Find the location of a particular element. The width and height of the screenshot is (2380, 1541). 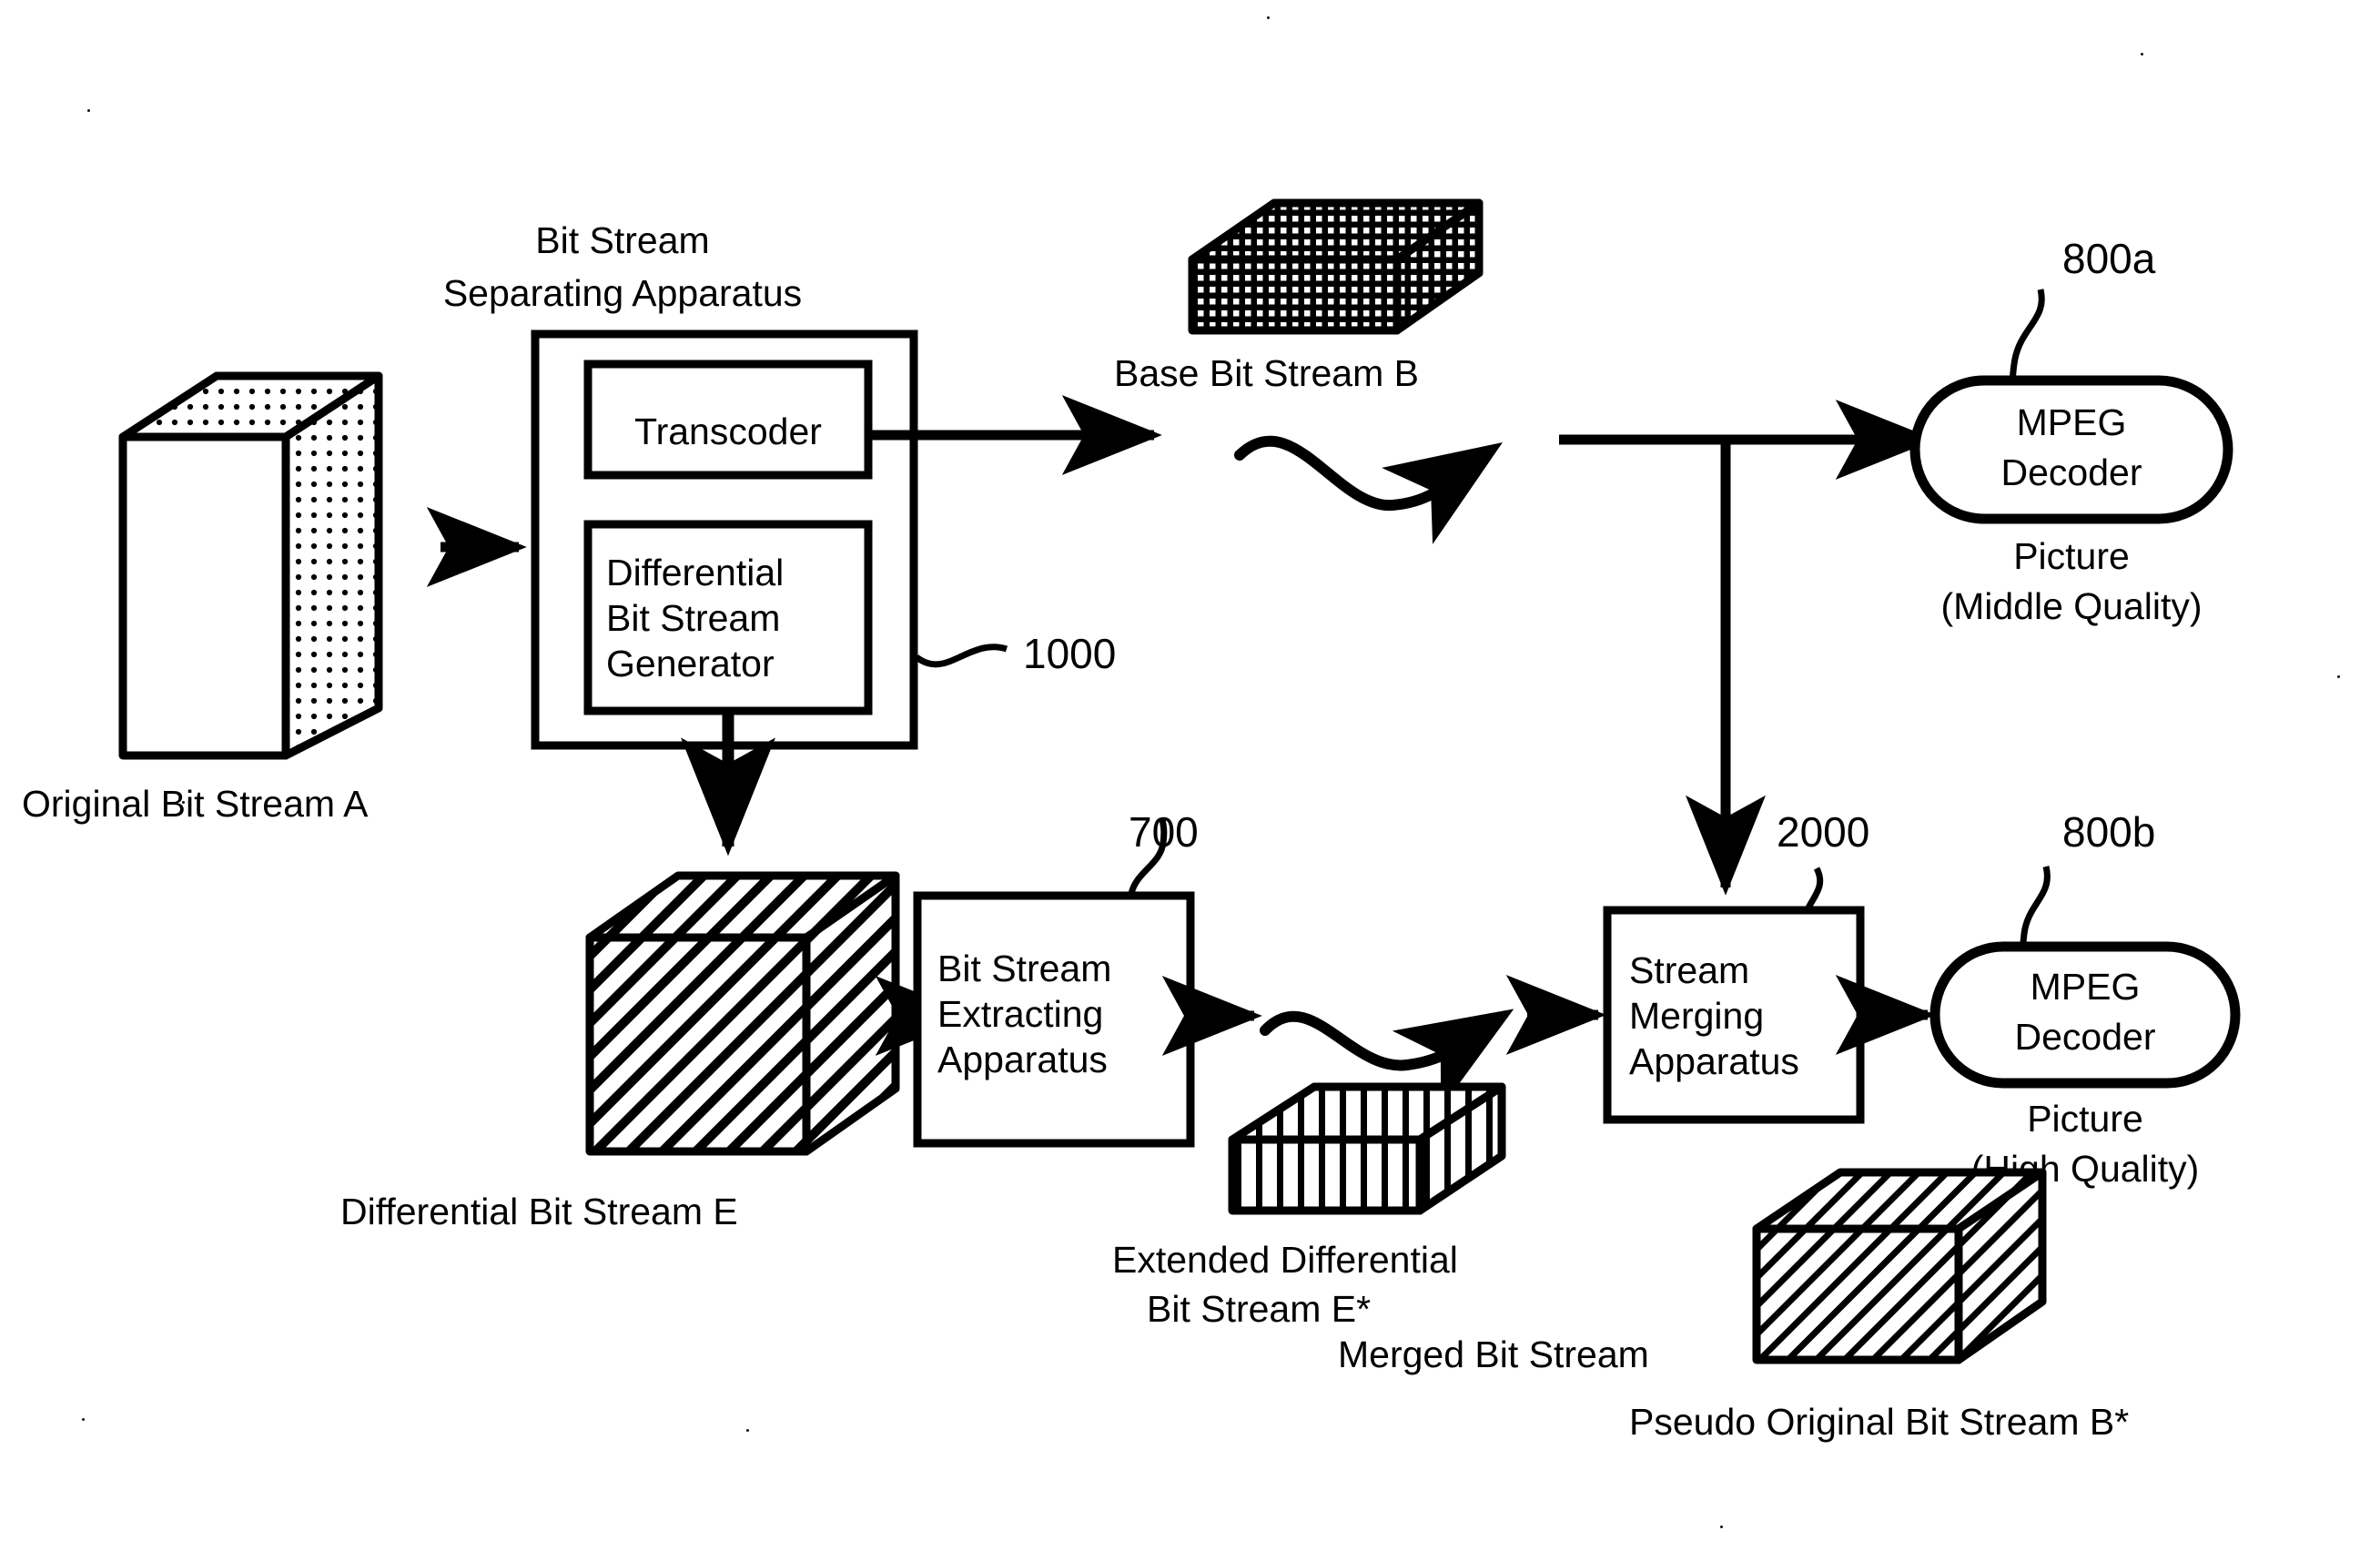

label-extended-differential-line1: Extended Differential is located at coordinates (1285, 1260).